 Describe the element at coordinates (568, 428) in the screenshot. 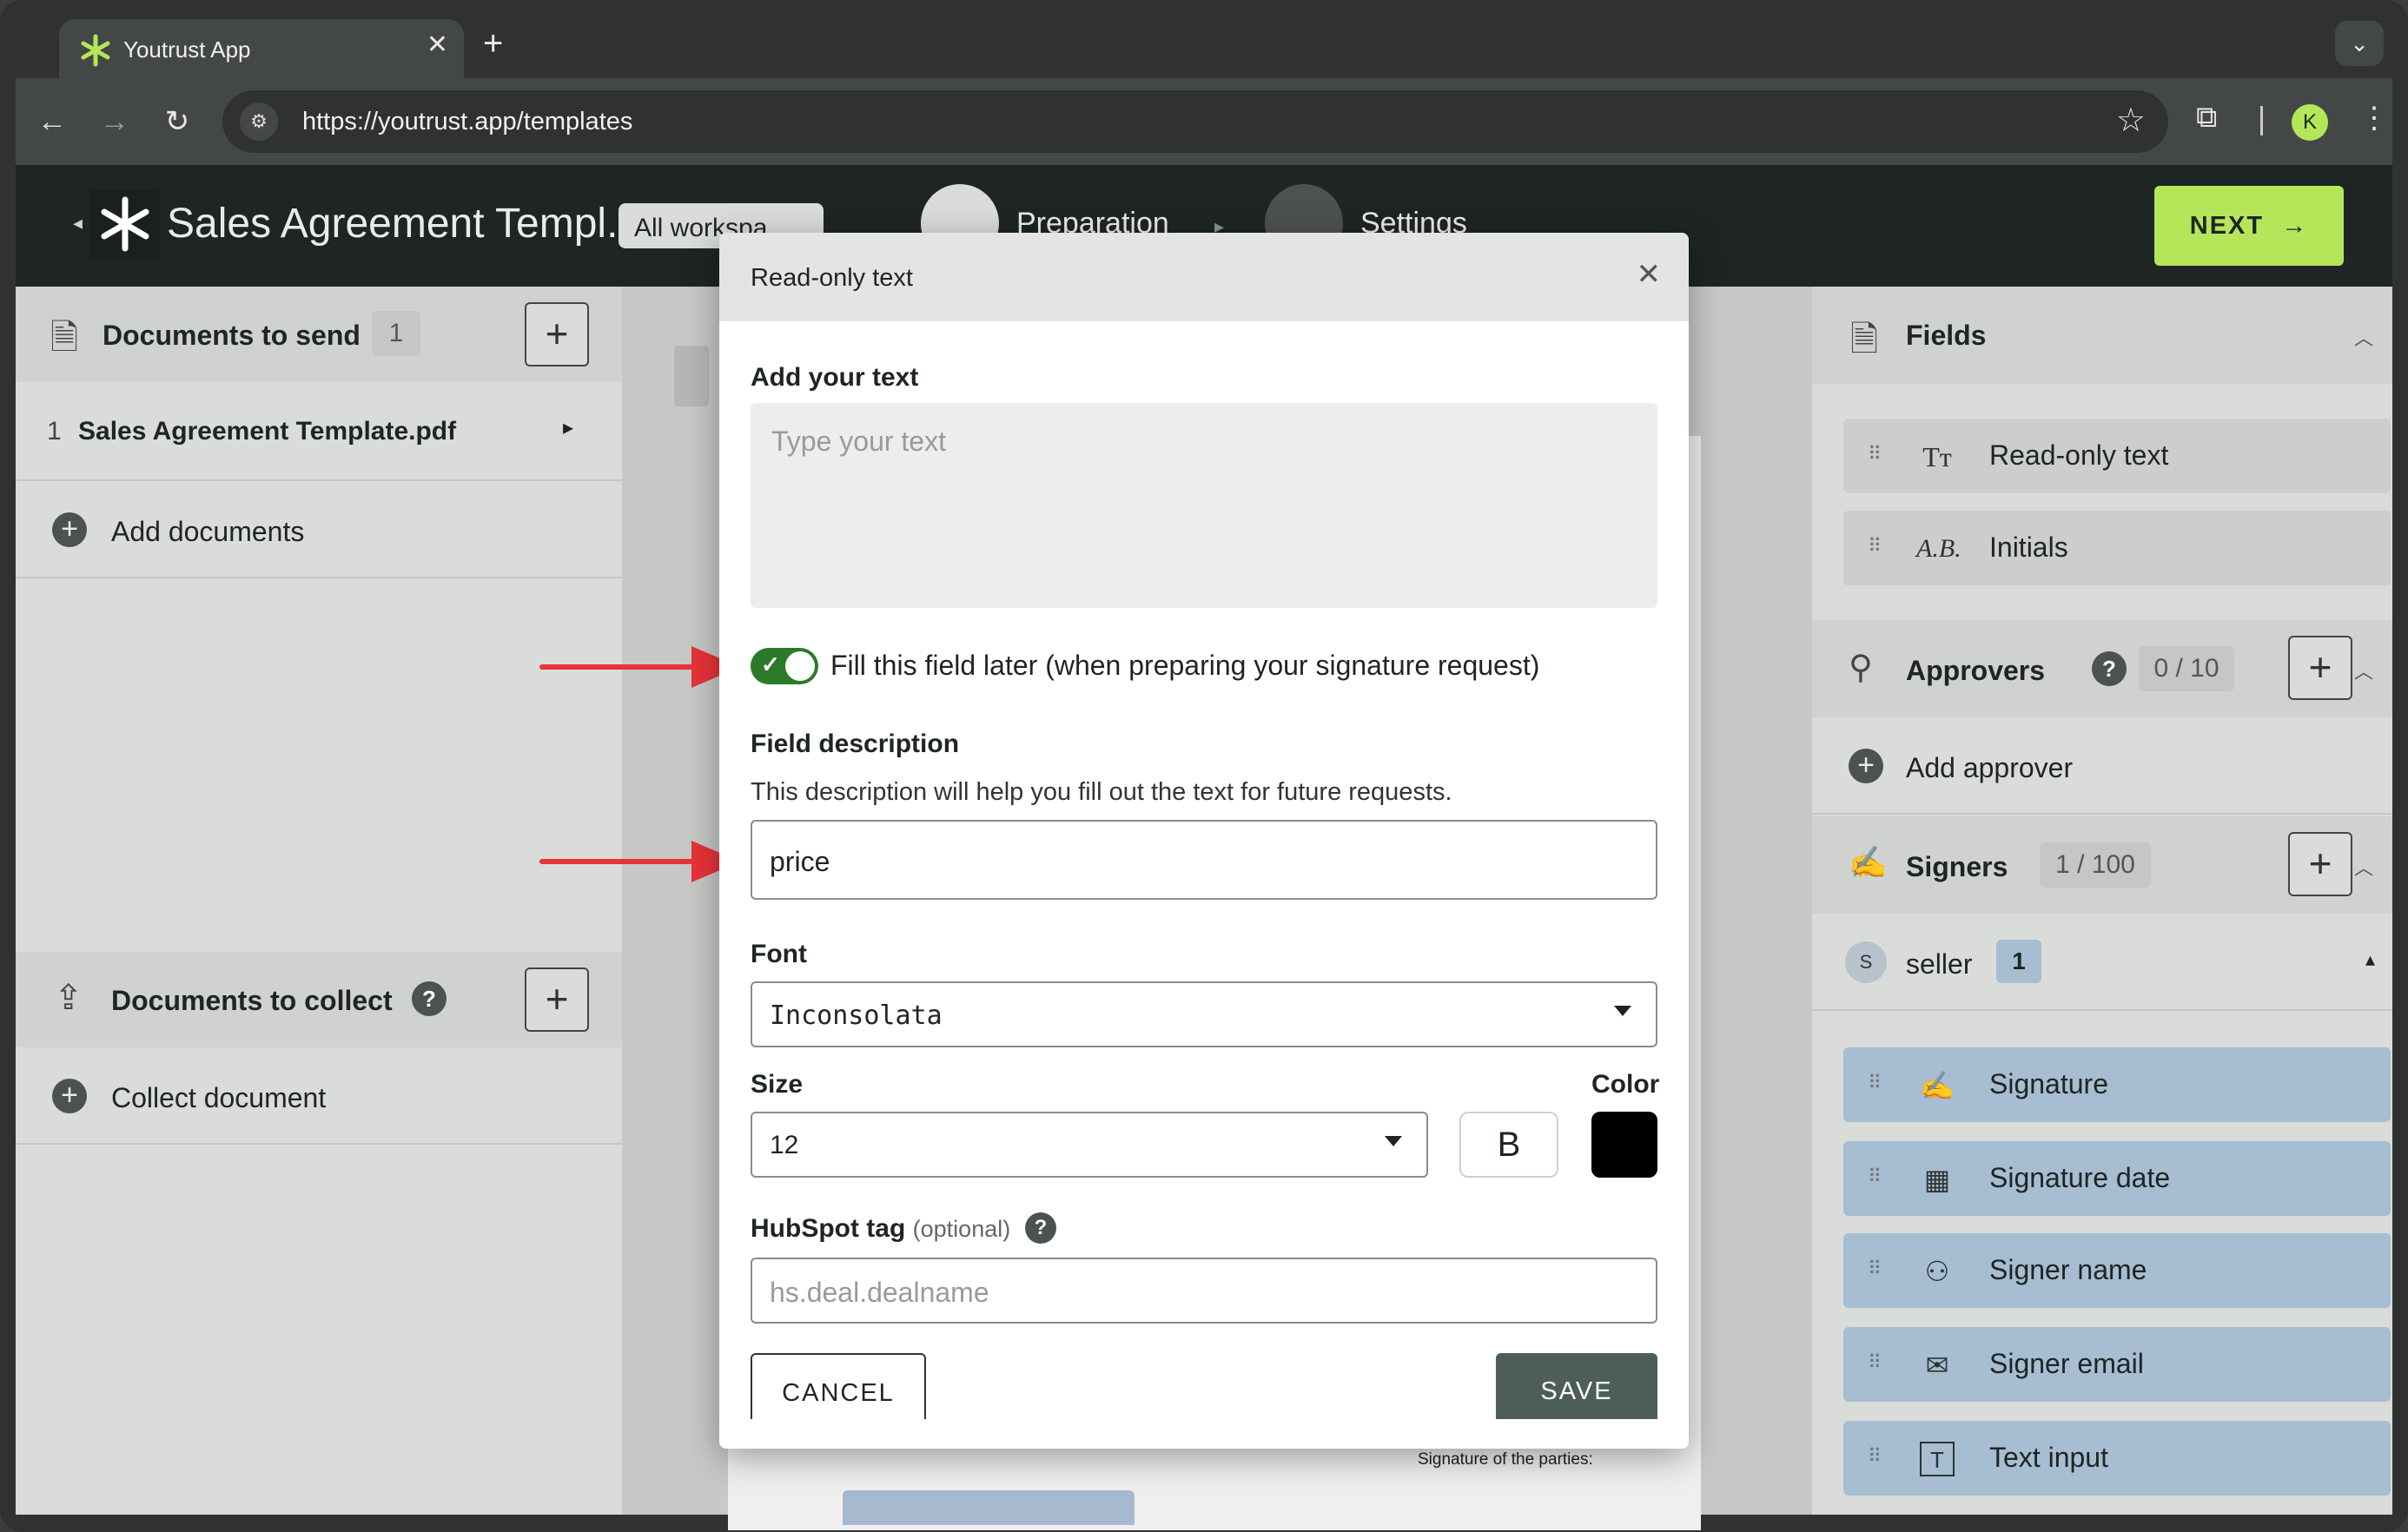

I see `expand-caret-icon: ▸` at that location.